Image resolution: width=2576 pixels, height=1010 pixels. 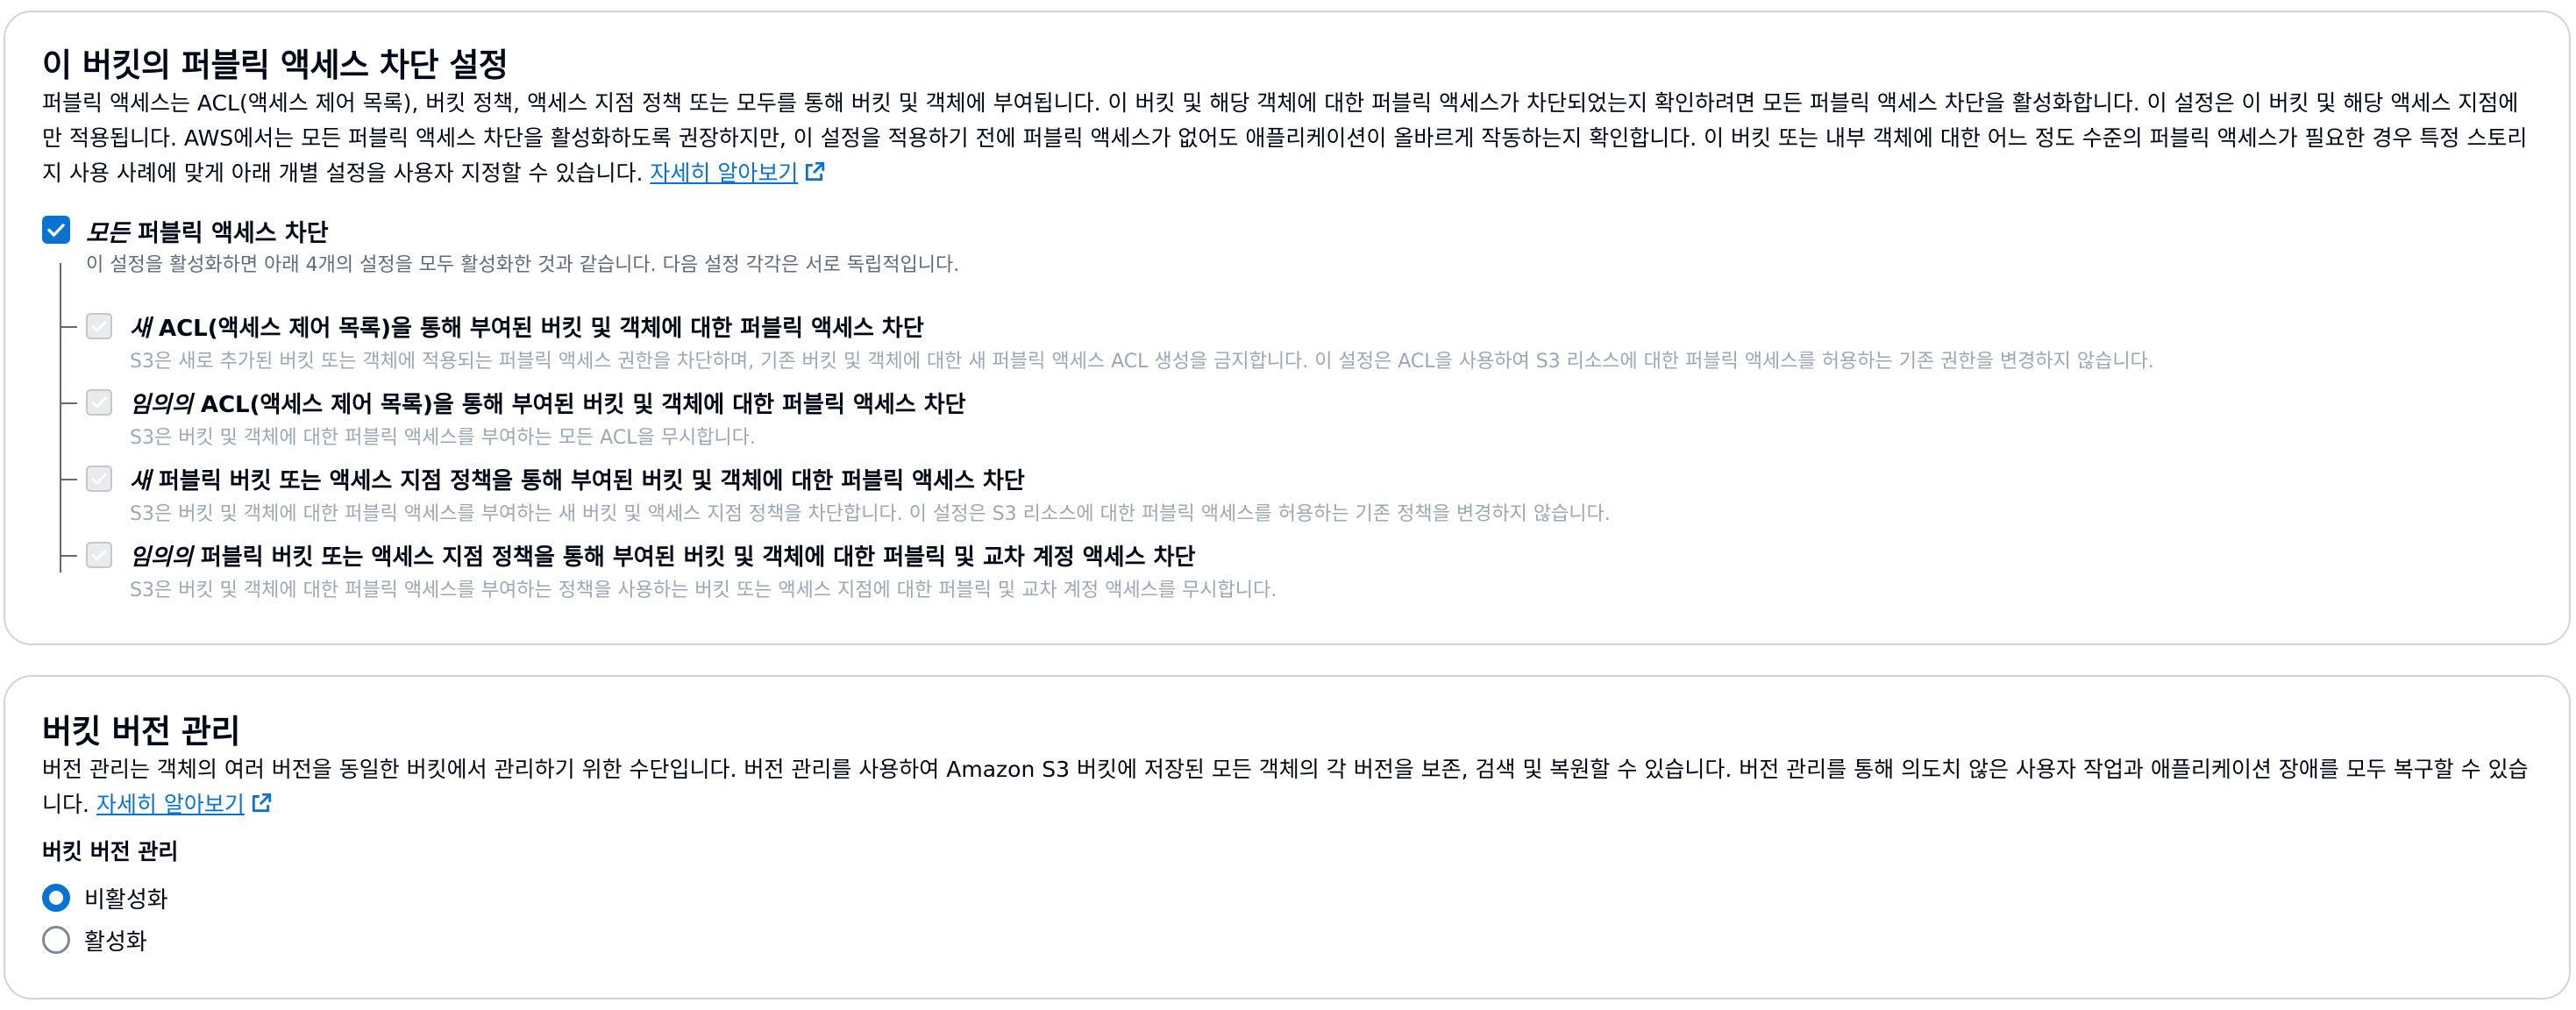 I want to click on tree-connector, so click(x=60, y=418).